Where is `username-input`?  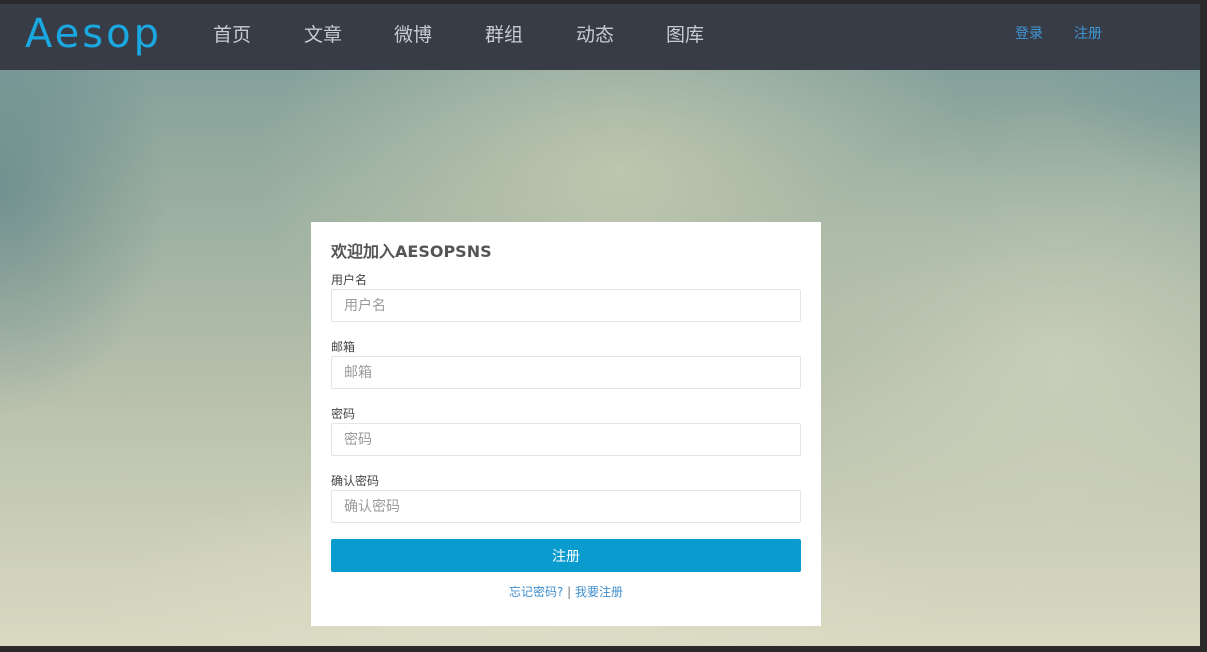
username-input is located at coordinates (566, 305).